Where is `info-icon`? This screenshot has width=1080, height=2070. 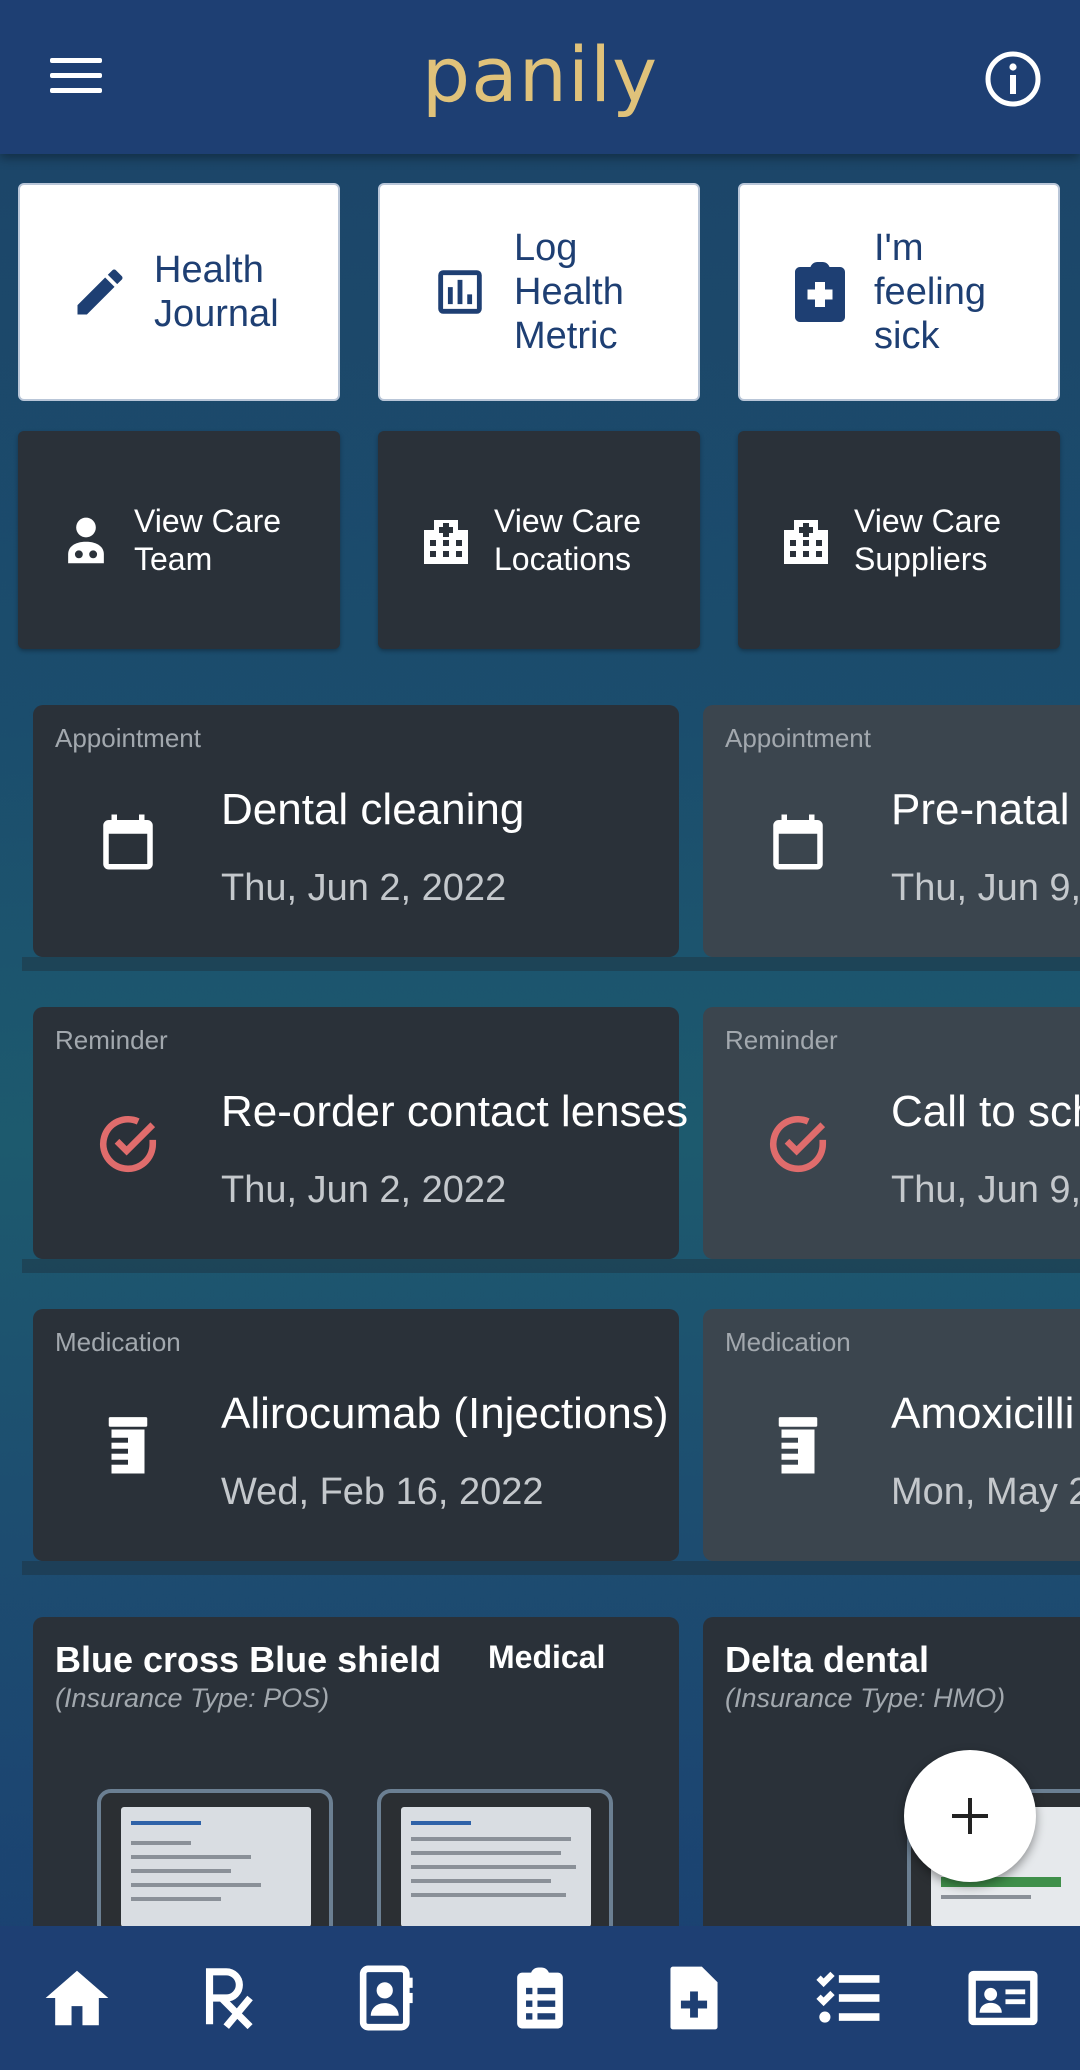 info-icon is located at coordinates (1013, 79).